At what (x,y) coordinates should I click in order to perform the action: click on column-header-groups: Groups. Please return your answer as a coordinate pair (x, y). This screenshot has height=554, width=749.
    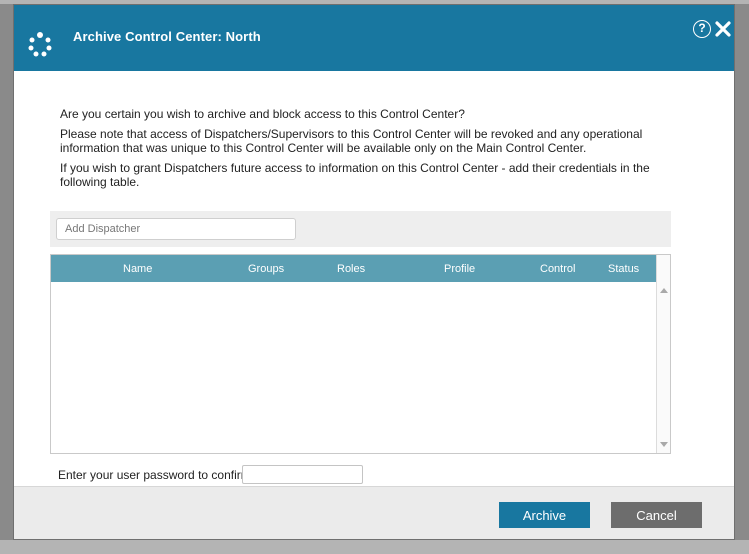
    Looking at the image, I should click on (266, 269).